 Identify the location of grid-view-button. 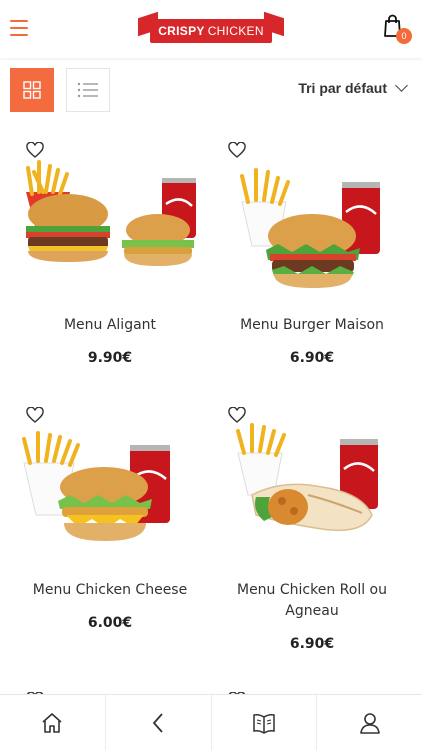
(32, 90).